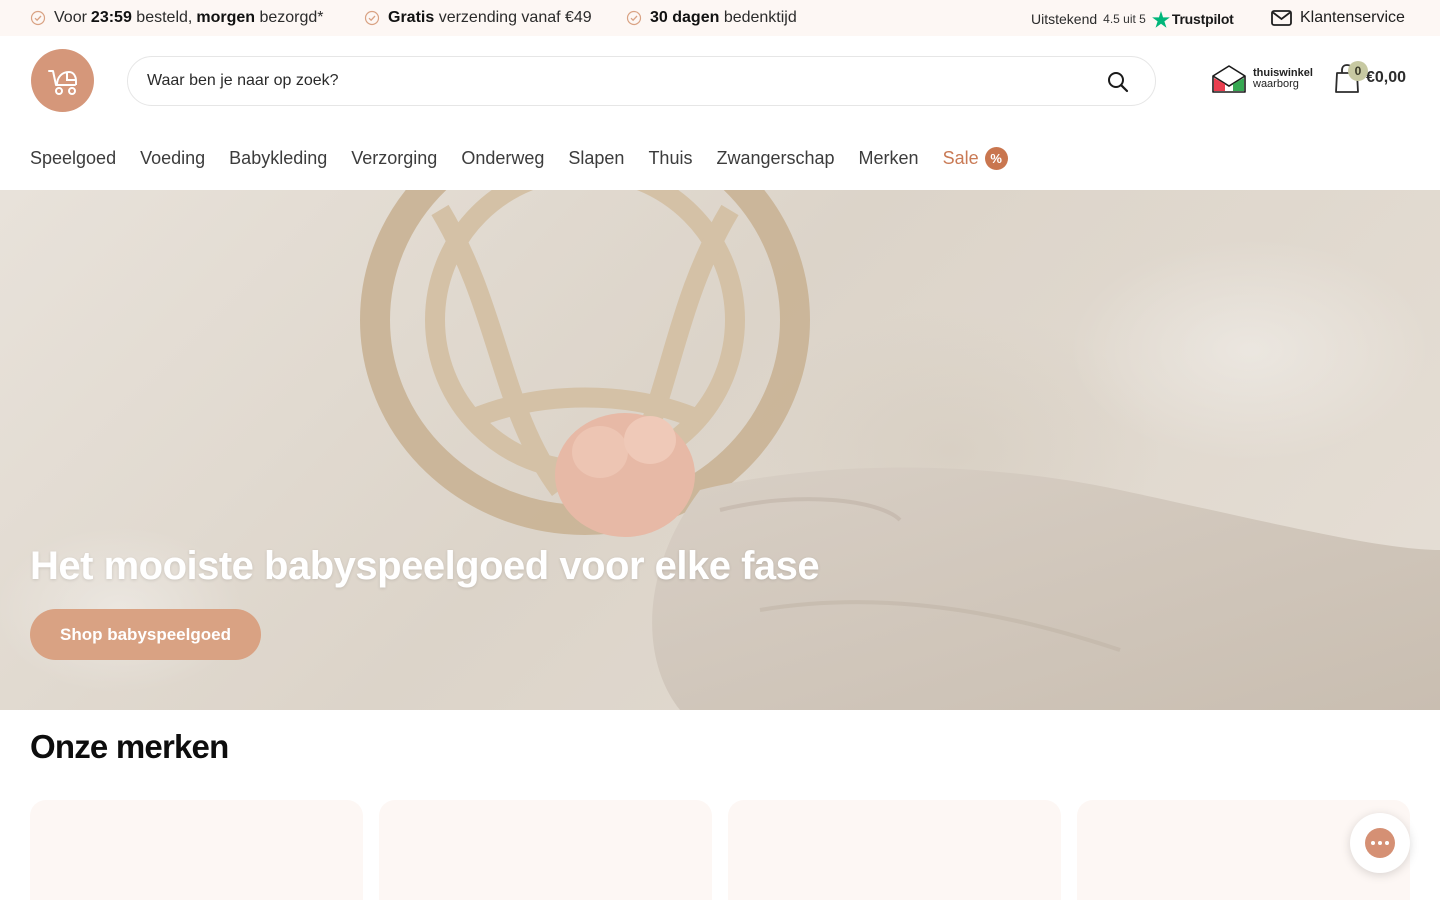 The image size is (1440, 900). Describe the element at coordinates (164, 17) in the screenshot. I see `usp-text: besteld,` at that location.